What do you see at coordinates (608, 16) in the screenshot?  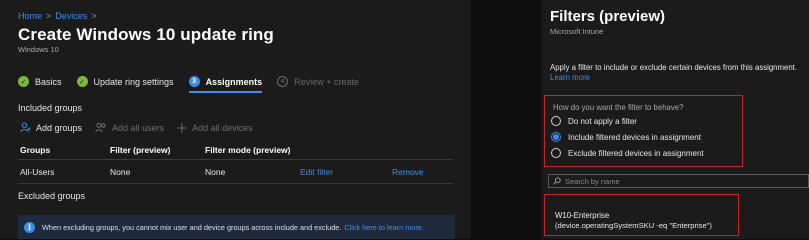 I see `flyout-title: Filters (preview)` at bounding box center [608, 16].